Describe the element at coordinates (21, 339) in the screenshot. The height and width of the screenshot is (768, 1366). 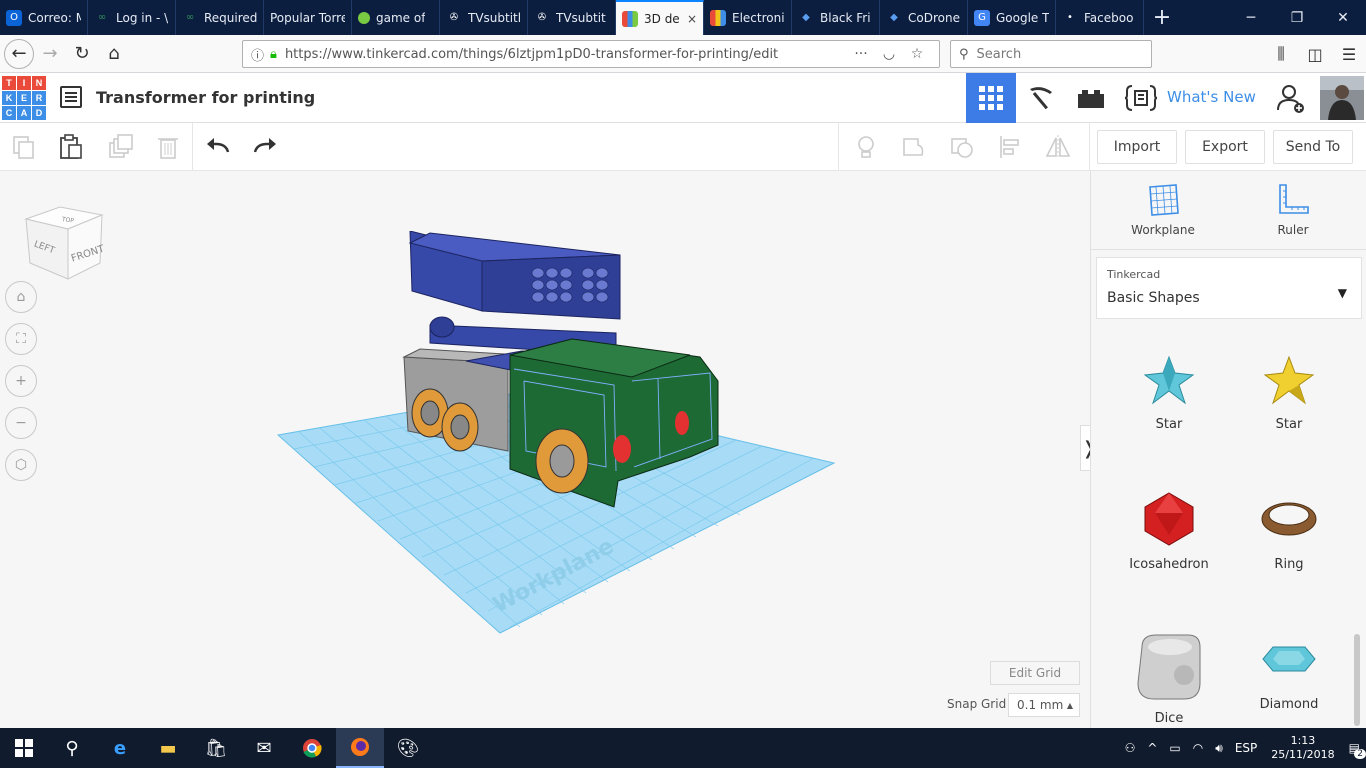
I see `fit-view-button: ⛶` at that location.